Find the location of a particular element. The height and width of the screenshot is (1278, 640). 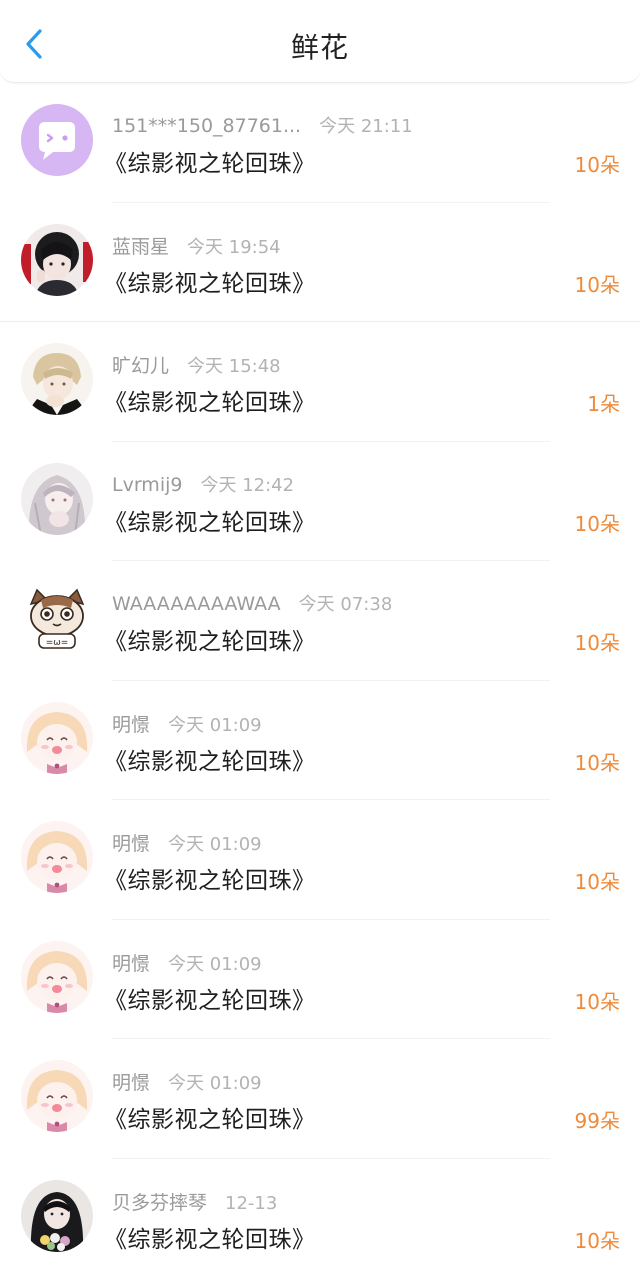

anime-boy-blond-avatar-icon is located at coordinates (57, 379).